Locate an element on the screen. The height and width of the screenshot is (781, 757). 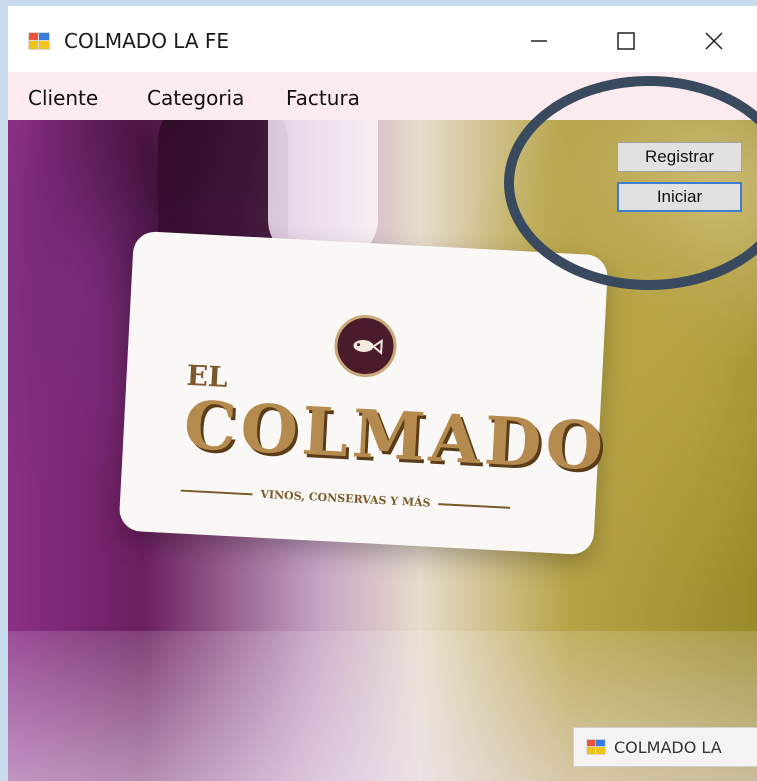
tagline-divider-left is located at coordinates (216, 492).